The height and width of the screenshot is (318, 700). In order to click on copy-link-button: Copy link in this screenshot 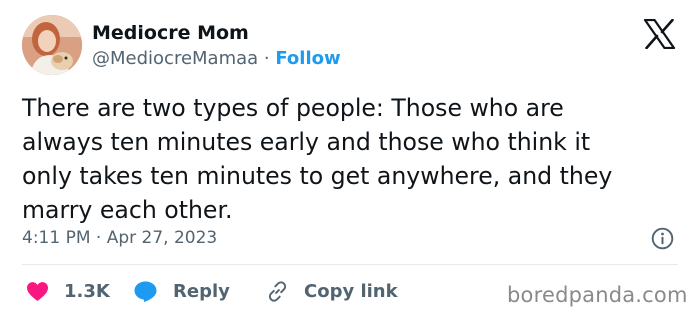, I will do `click(332, 291)`.